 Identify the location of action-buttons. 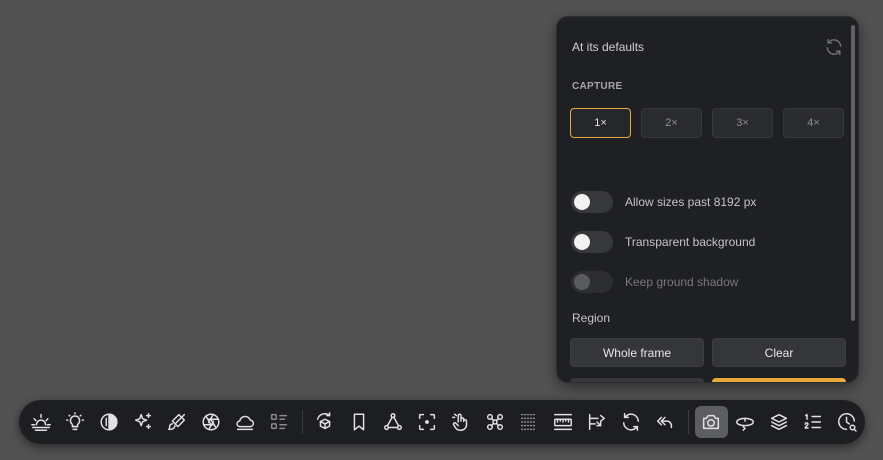
(708, 380).